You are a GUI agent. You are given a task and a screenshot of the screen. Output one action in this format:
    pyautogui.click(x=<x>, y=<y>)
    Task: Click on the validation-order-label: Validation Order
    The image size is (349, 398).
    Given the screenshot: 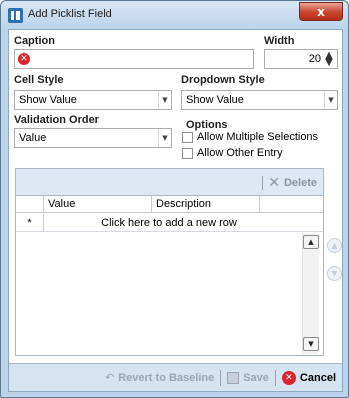 What is the action you would take?
    pyautogui.click(x=56, y=120)
    